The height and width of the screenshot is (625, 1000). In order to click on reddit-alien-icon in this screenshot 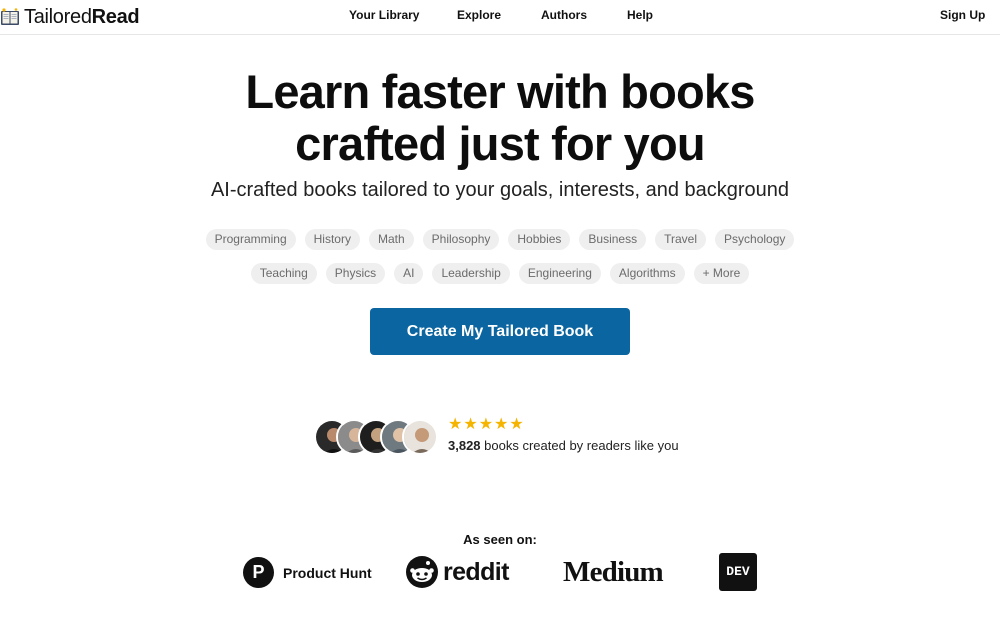, I will do `click(422, 572)`.